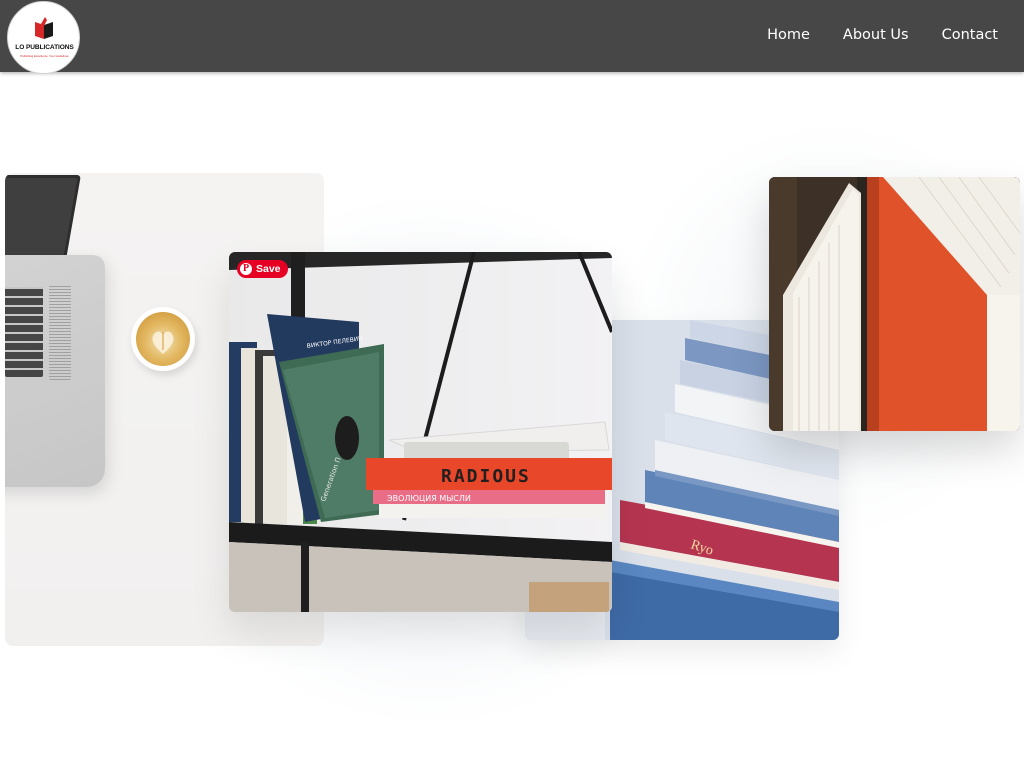 This screenshot has height=768, width=1024. I want to click on orange-book-title: RADIOUS, so click(486, 476).